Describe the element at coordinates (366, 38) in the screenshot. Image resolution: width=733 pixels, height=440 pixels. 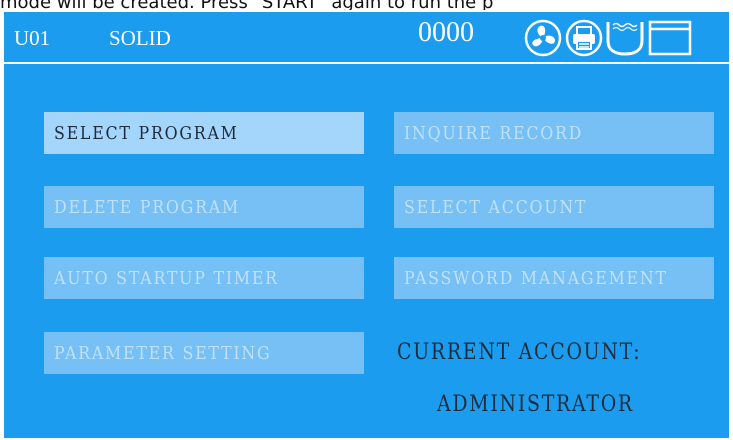
I see `status-bar: U01 SOLID 0000` at that location.